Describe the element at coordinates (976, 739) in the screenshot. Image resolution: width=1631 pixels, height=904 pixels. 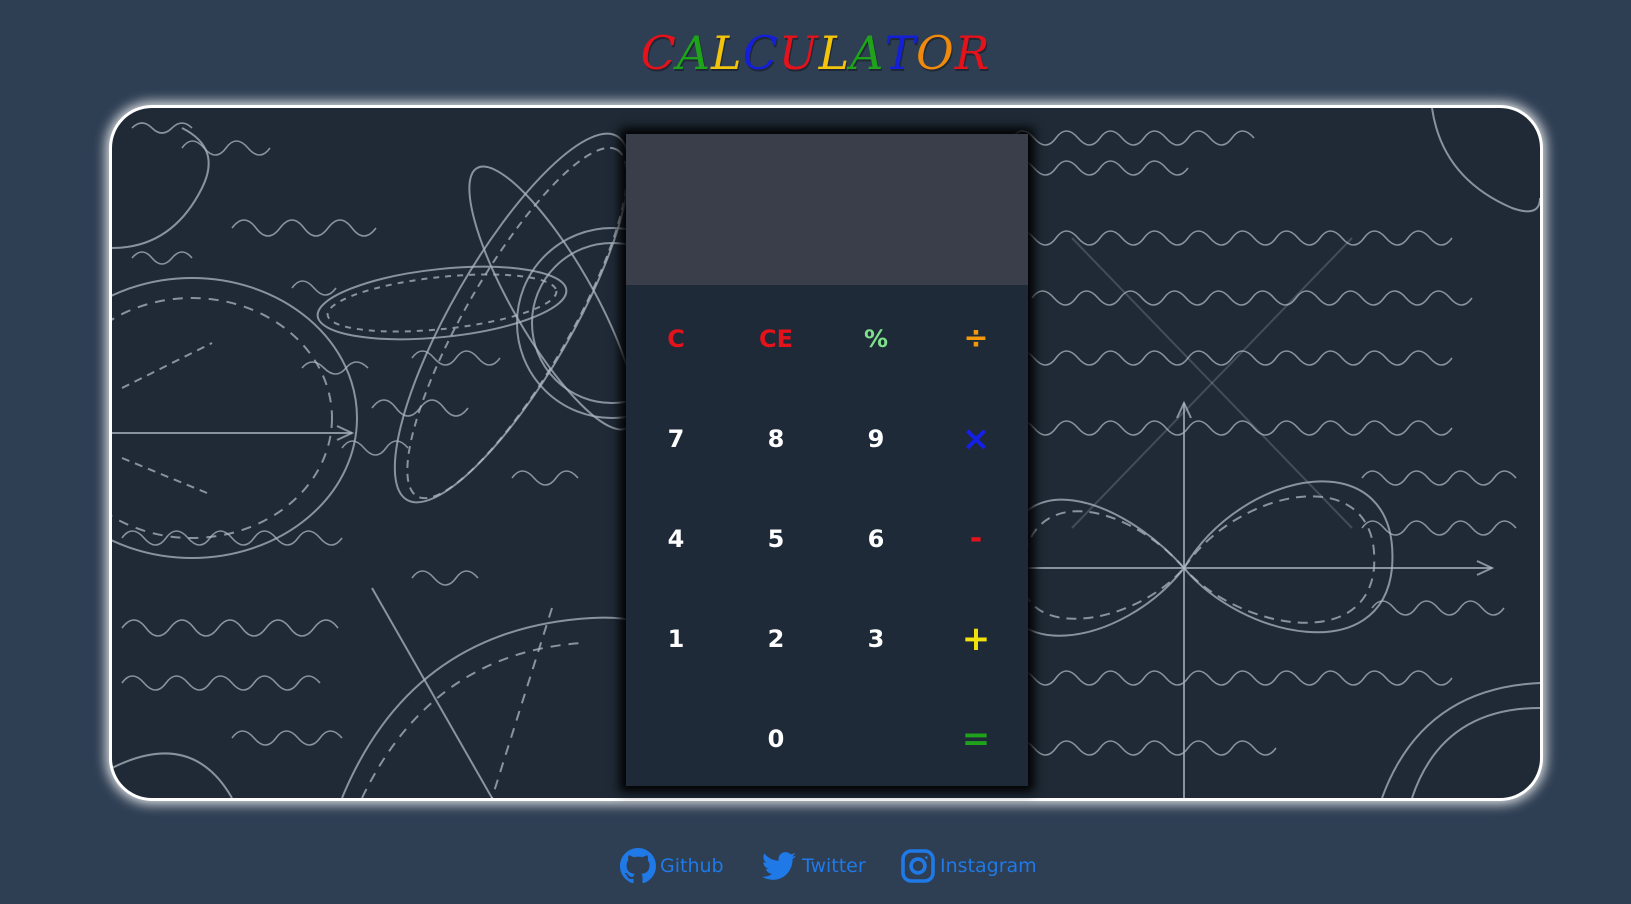
I see `equals-button: =` at that location.